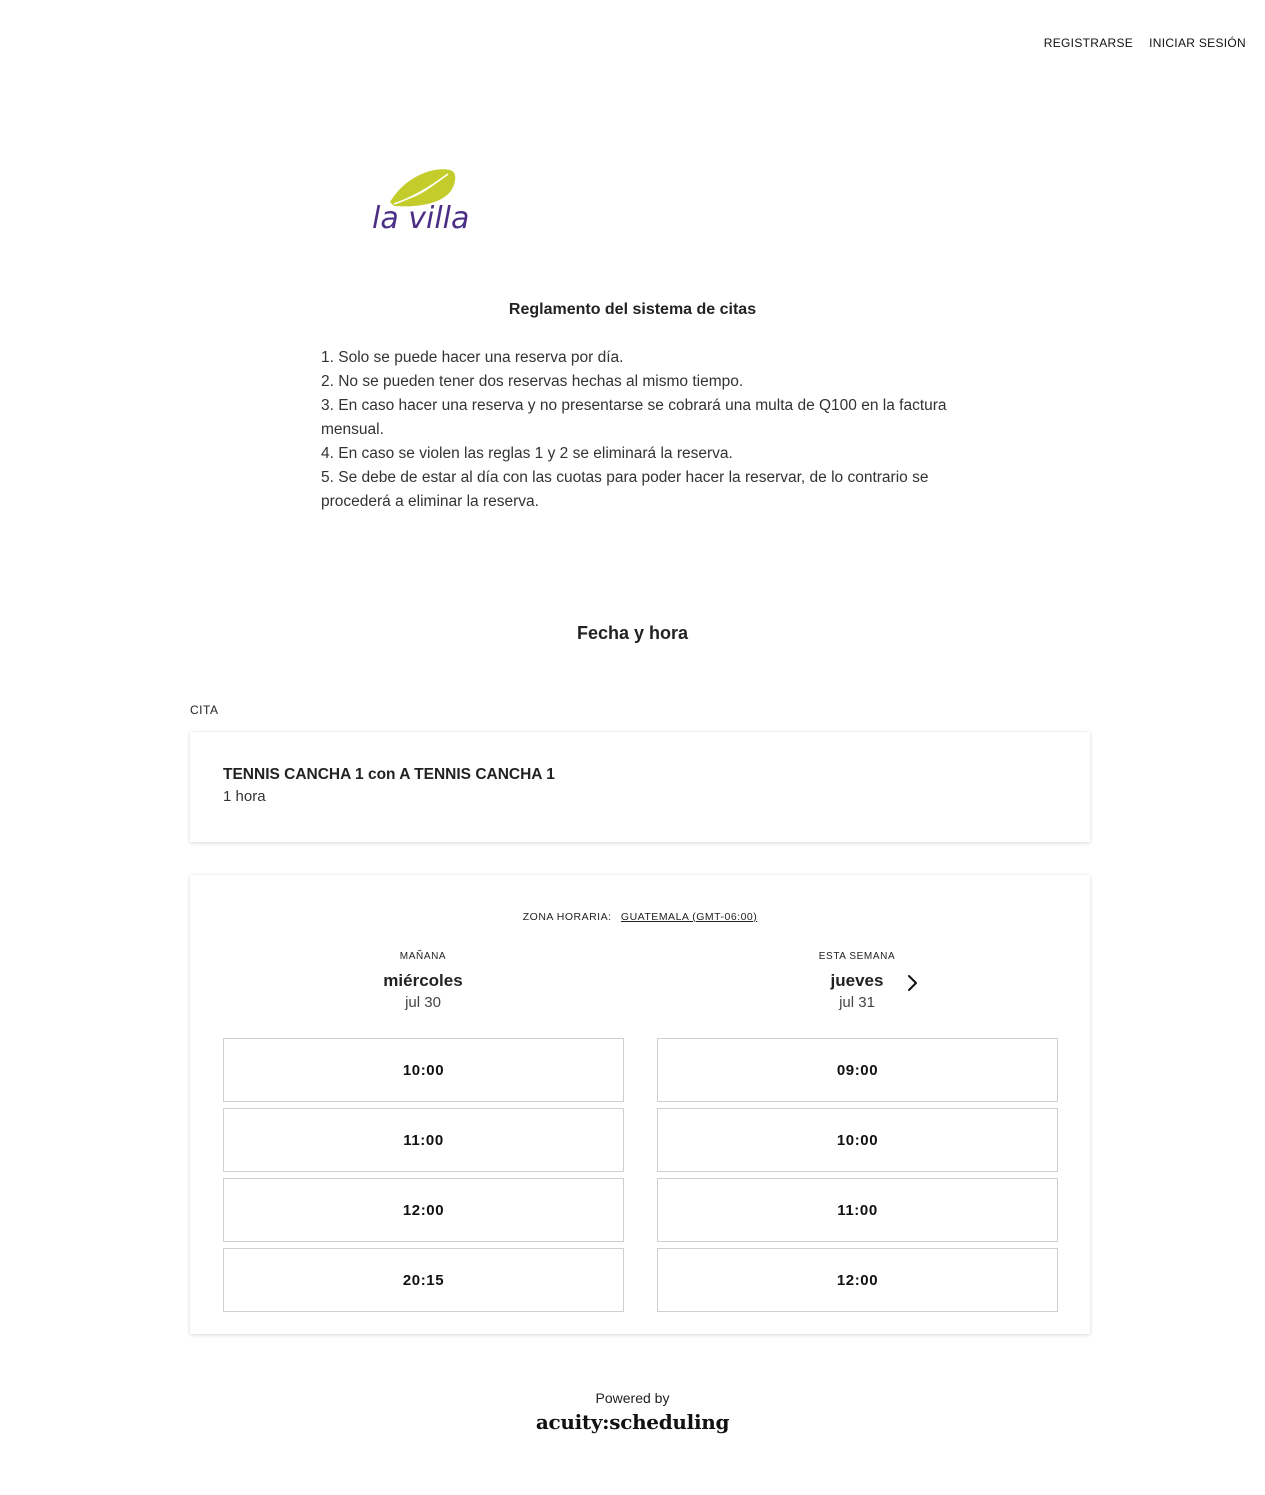  I want to click on timezone-row: ZONA HORARIA: GUATEMALA (GMT-06:00), so click(640, 917).